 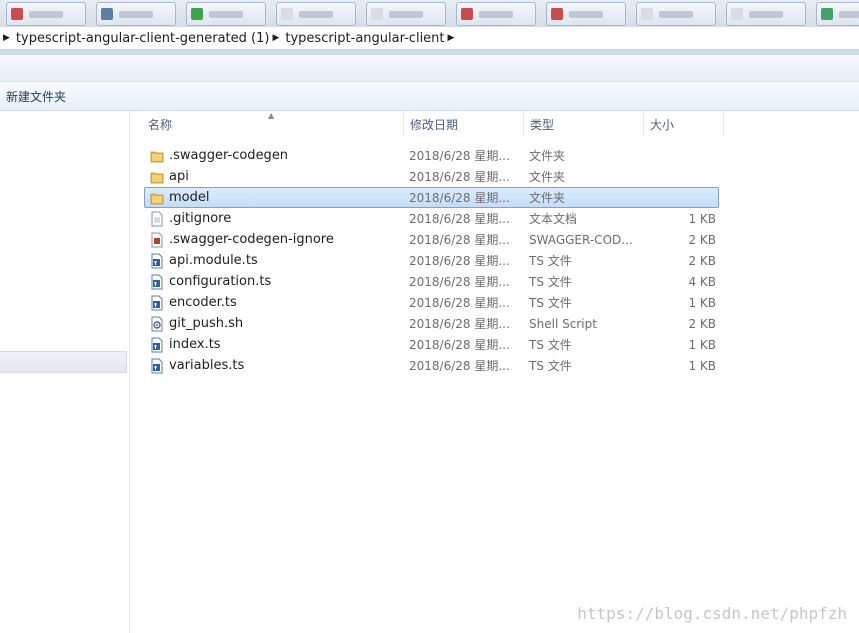 I want to click on breadcrumb-segment: typescript-angular-client-generated (1), so click(x=143, y=38).